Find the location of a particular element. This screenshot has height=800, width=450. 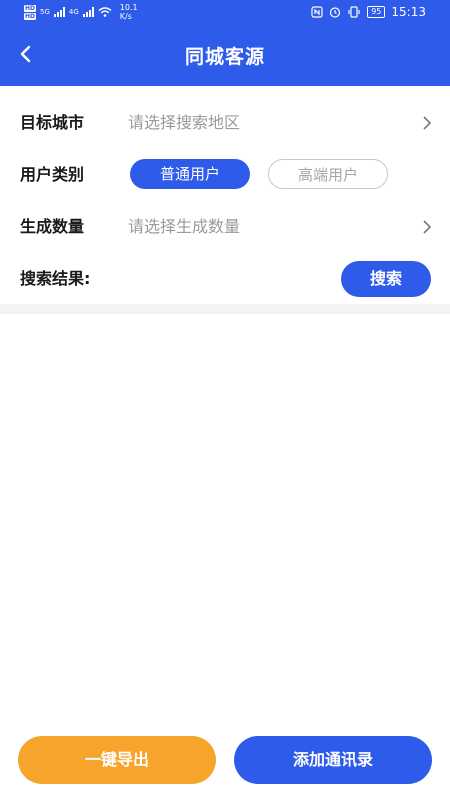

status-right: 95 15:13 is located at coordinates (368, 12).